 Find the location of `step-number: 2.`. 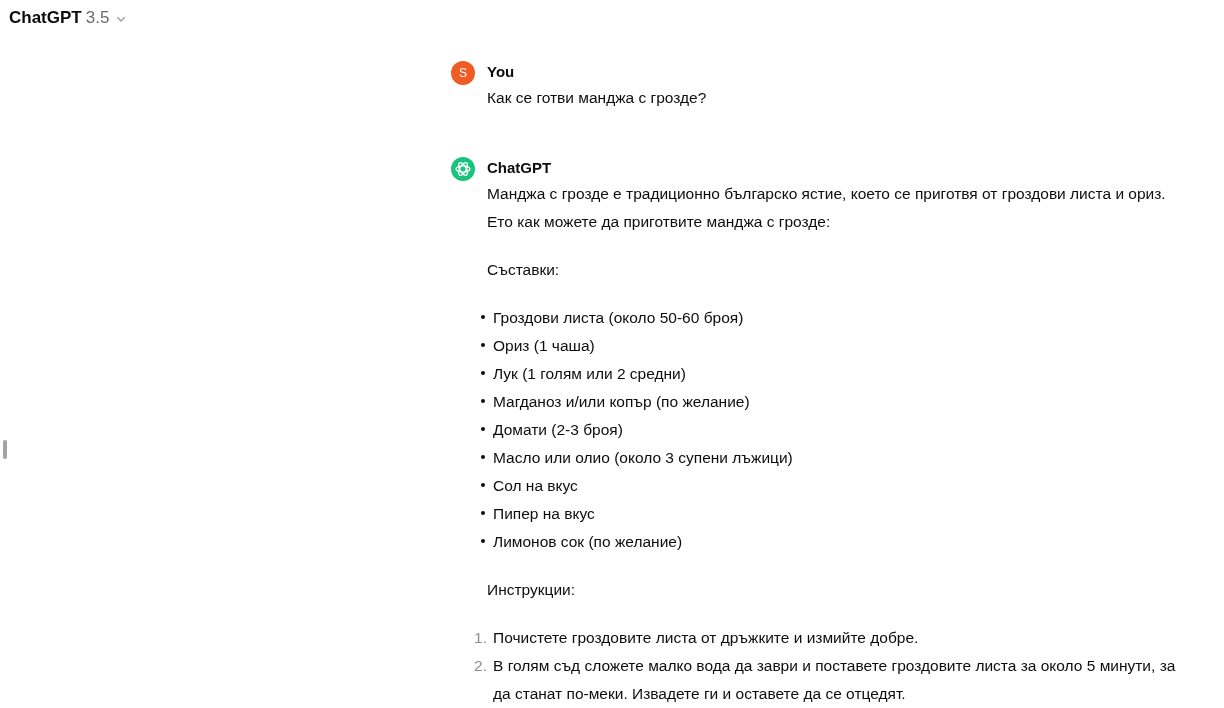

step-number: 2. is located at coordinates (480, 666).